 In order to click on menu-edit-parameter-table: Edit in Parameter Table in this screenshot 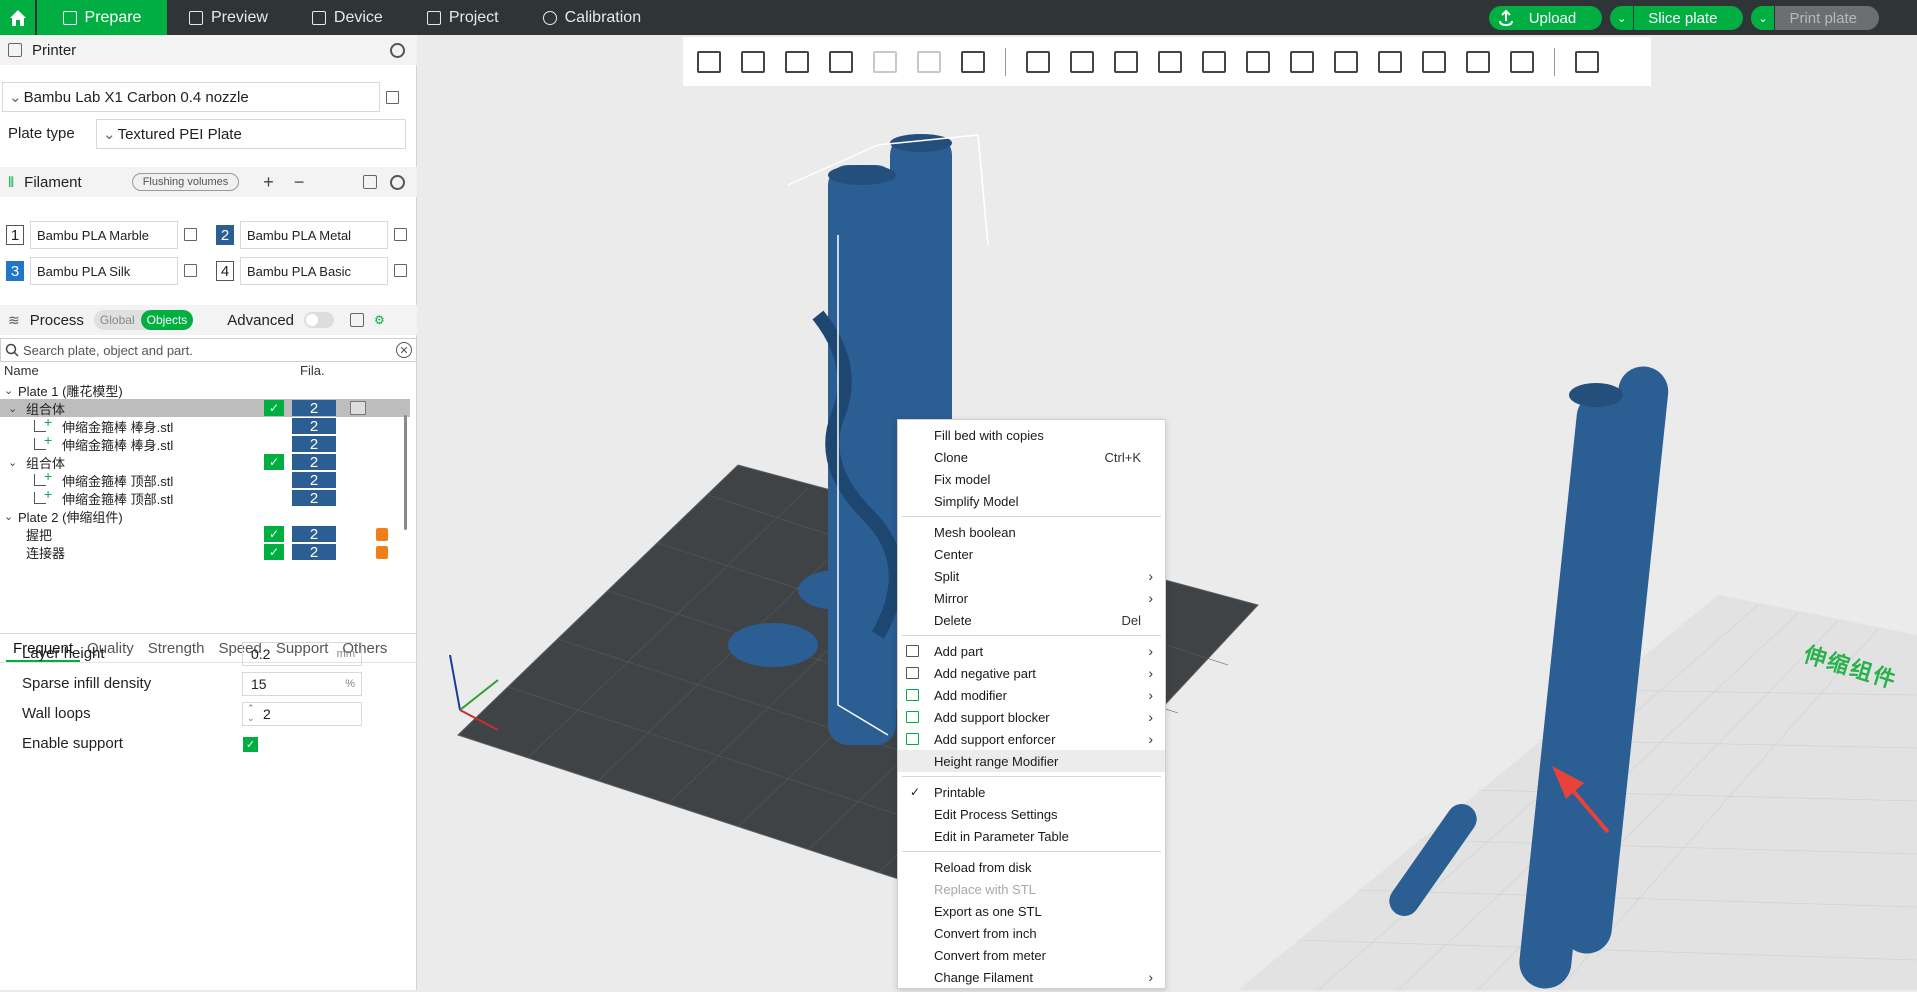, I will do `click(1031, 836)`.